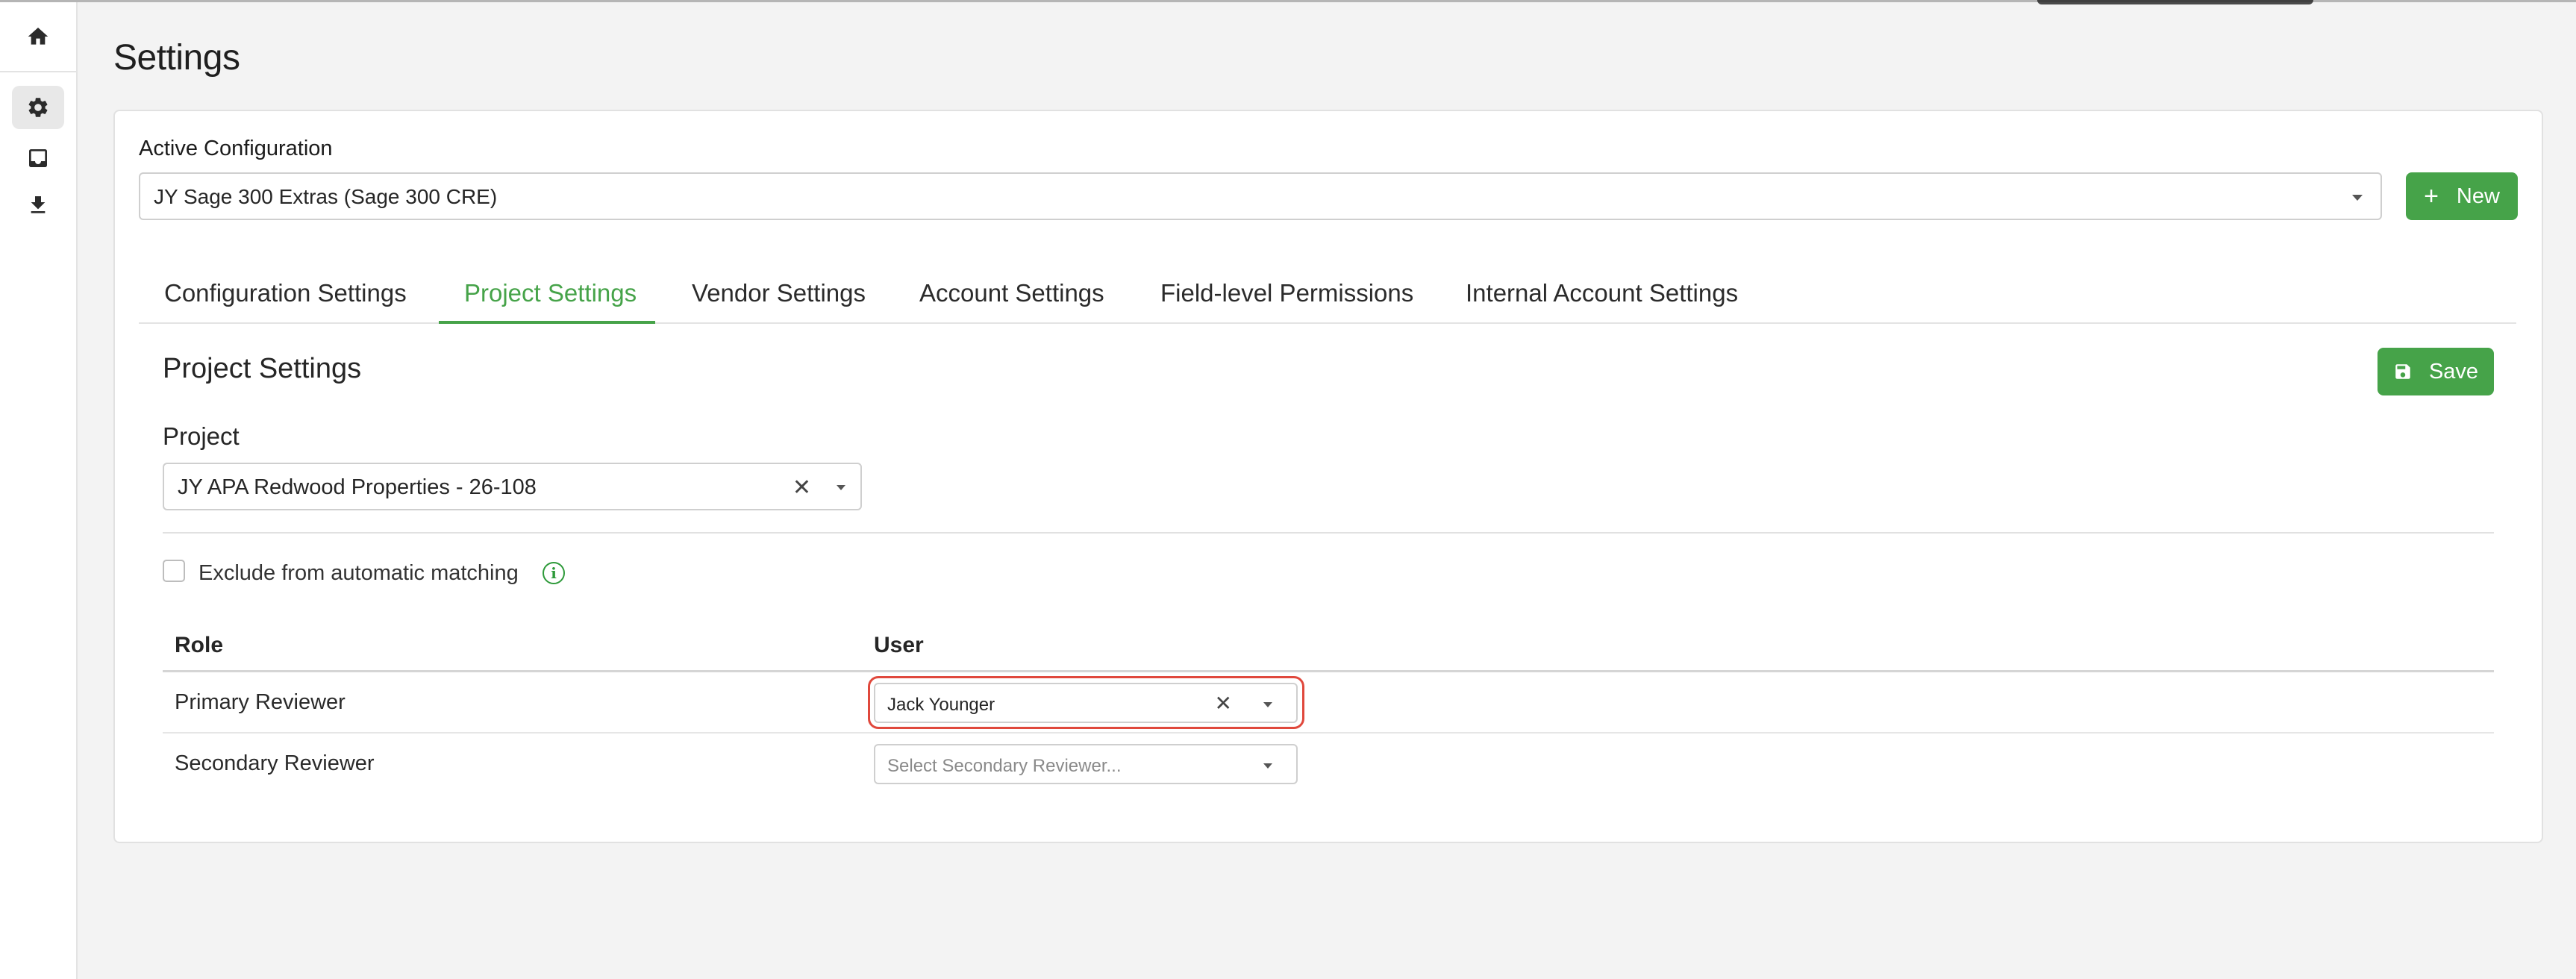 The width and height of the screenshot is (2576, 979). Describe the element at coordinates (39, 490) in the screenshot. I see `left-sidebar` at that location.